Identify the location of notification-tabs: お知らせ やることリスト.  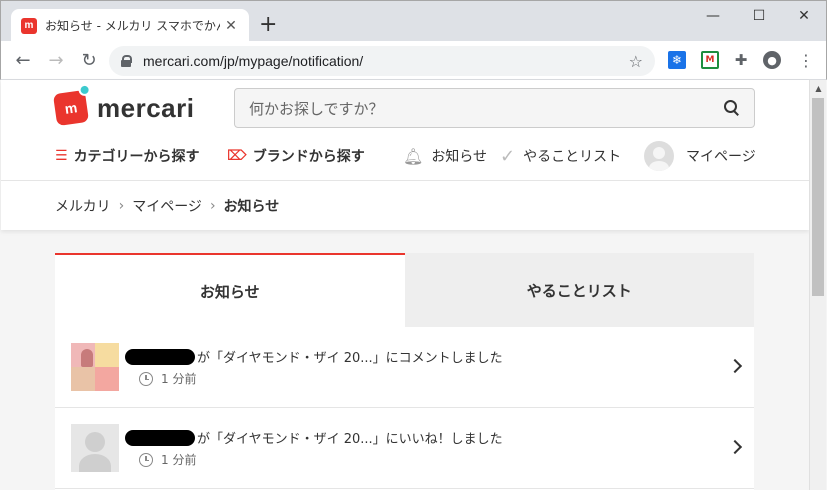
(404, 290).